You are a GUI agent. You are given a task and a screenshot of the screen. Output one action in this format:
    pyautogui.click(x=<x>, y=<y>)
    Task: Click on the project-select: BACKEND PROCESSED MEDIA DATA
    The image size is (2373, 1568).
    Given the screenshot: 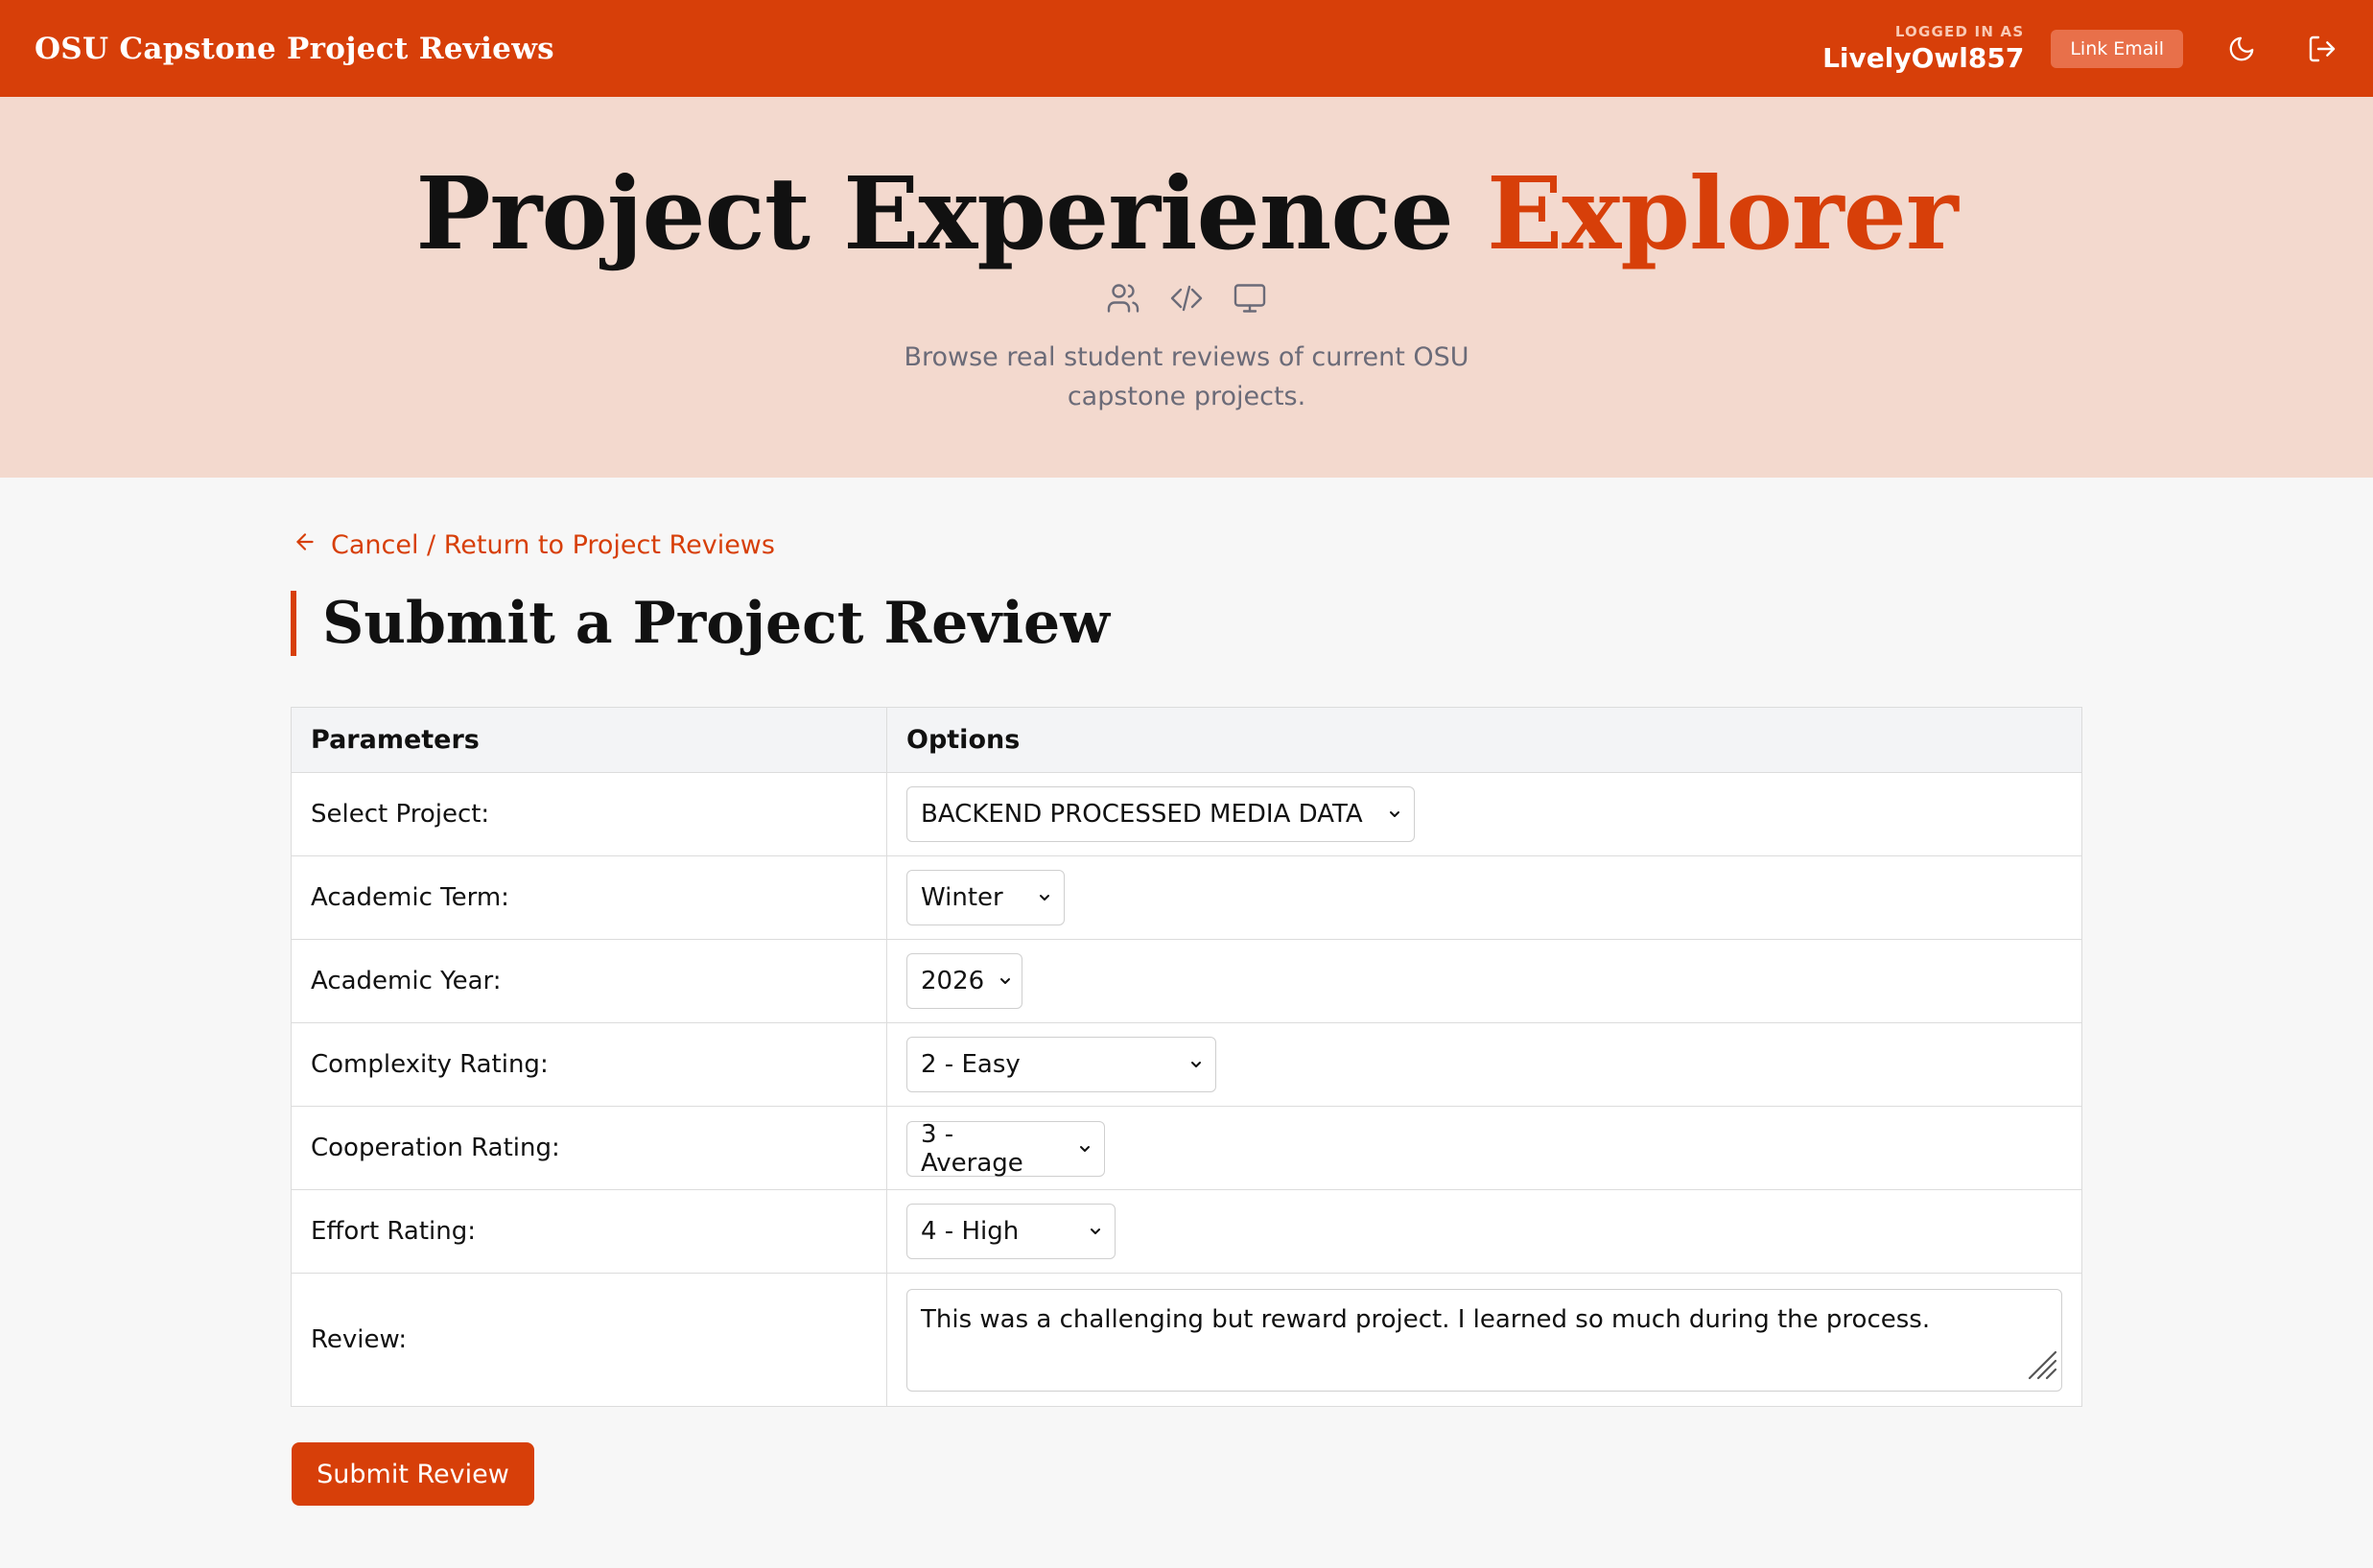 What is the action you would take?
    pyautogui.click(x=1160, y=814)
    